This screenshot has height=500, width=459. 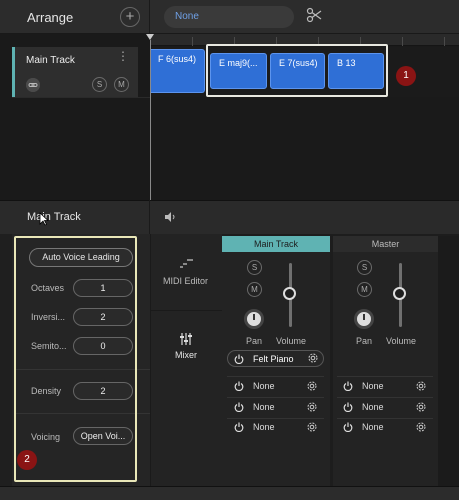 What do you see at coordinates (229, 17) in the screenshot?
I see `chord-set-select: None` at bounding box center [229, 17].